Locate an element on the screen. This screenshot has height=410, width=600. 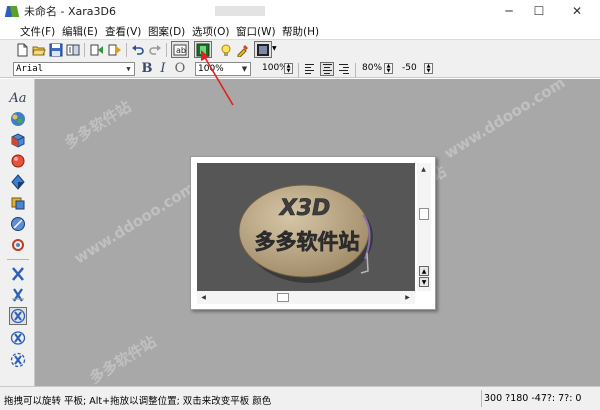
maximize-button: ☐ is located at coordinates (539, 11).